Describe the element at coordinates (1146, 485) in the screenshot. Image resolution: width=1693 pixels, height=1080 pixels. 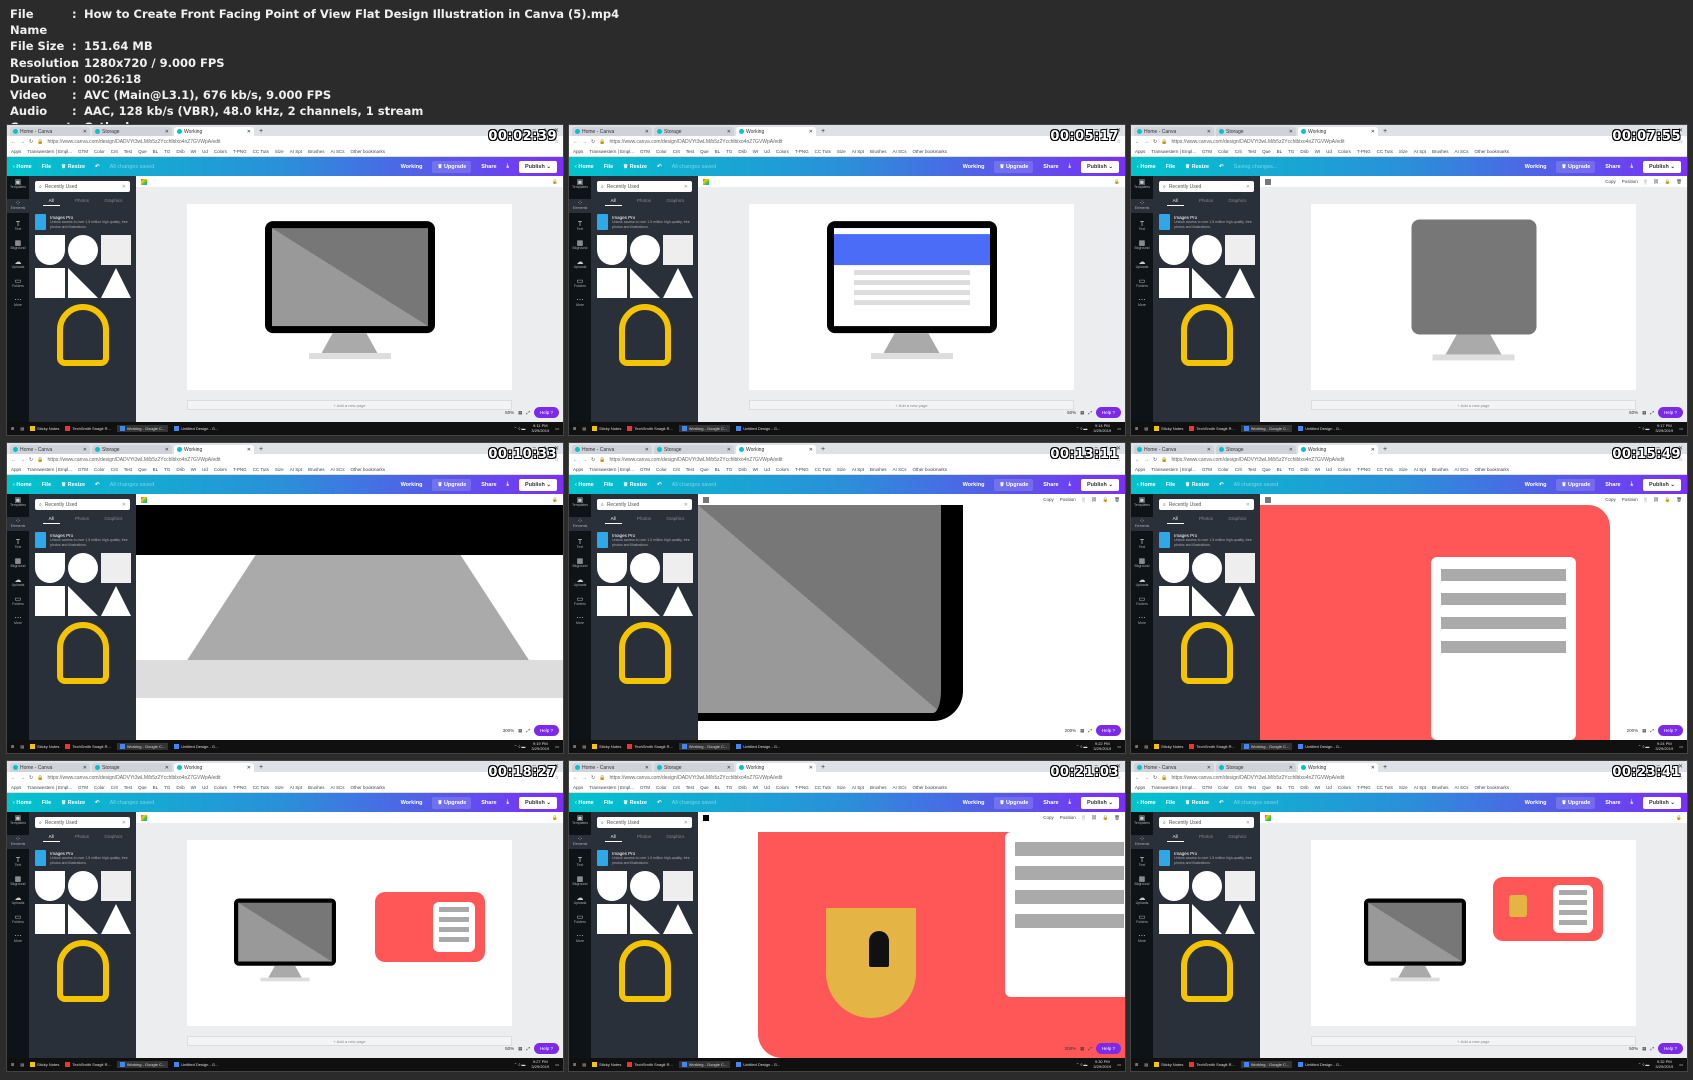
I see `home-button: ‹ Home` at that location.